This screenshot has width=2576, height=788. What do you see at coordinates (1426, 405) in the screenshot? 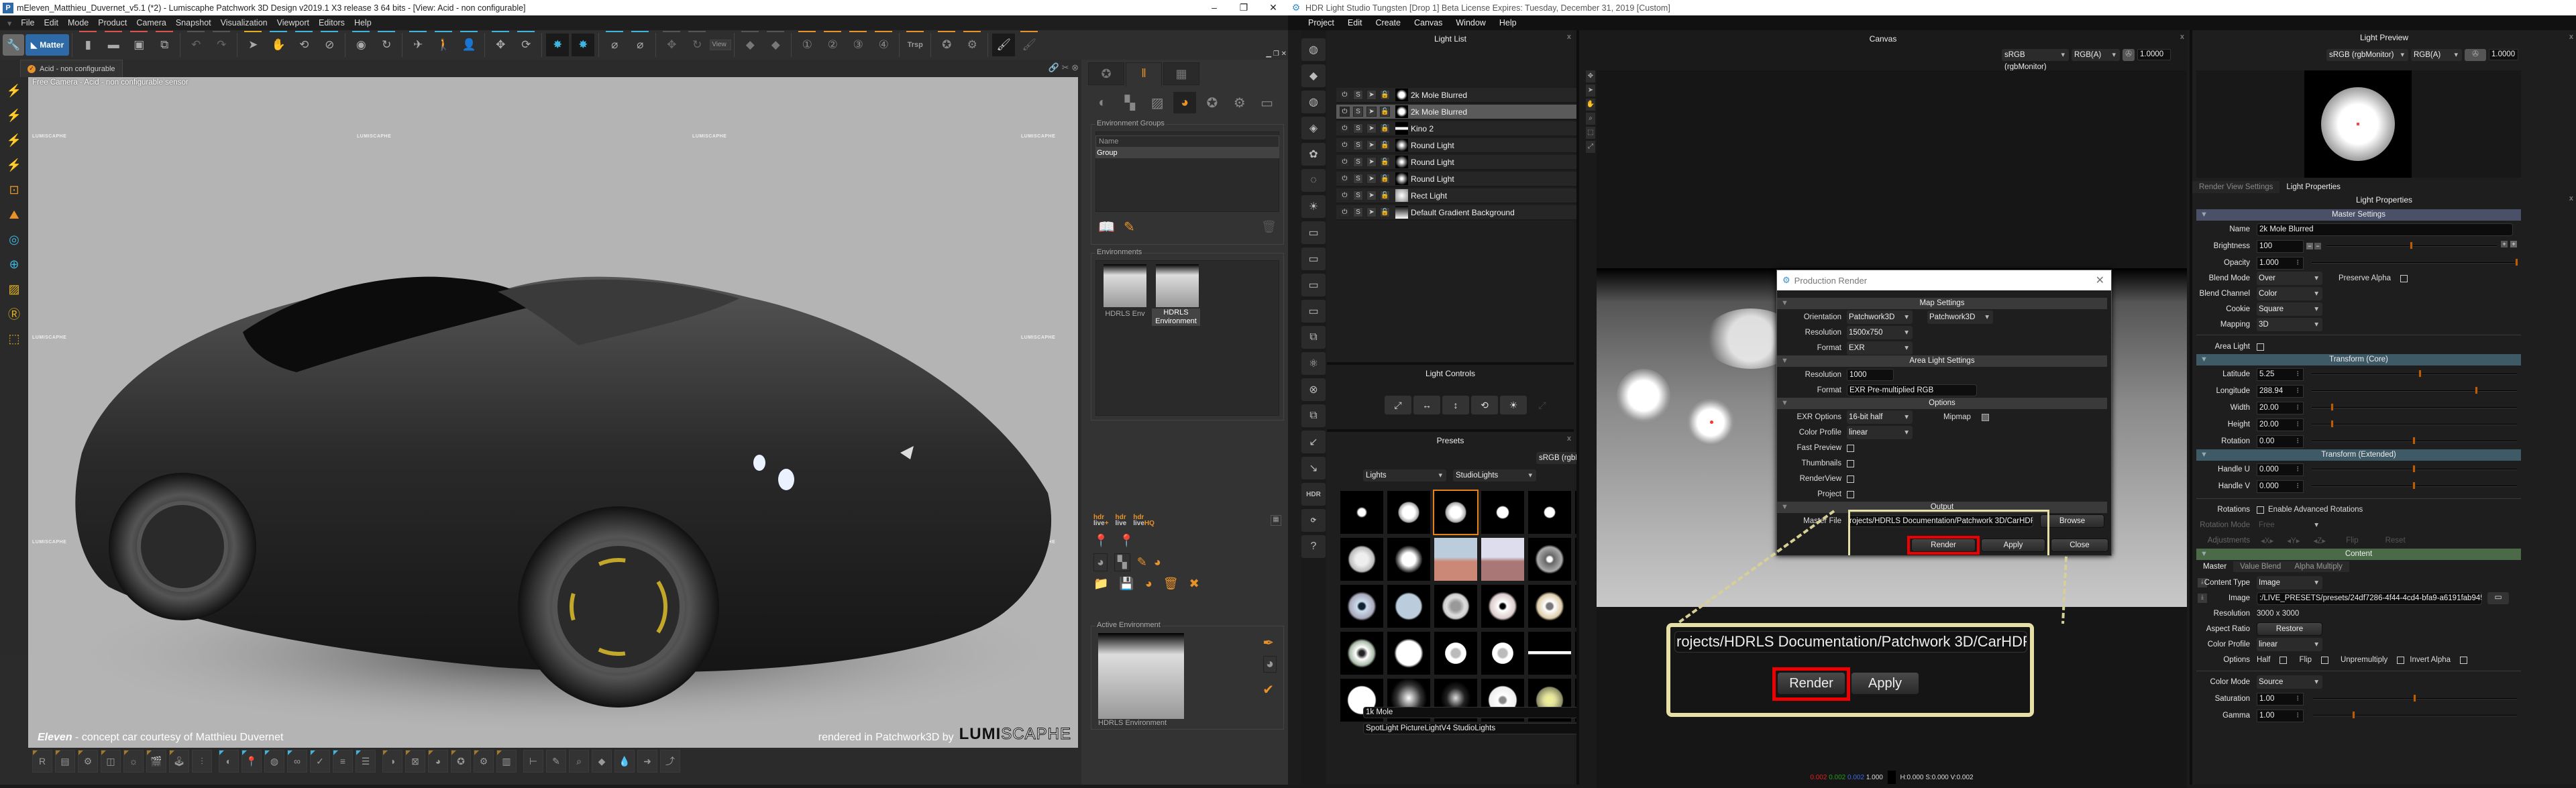
I see `width-icon: ↔` at bounding box center [1426, 405].